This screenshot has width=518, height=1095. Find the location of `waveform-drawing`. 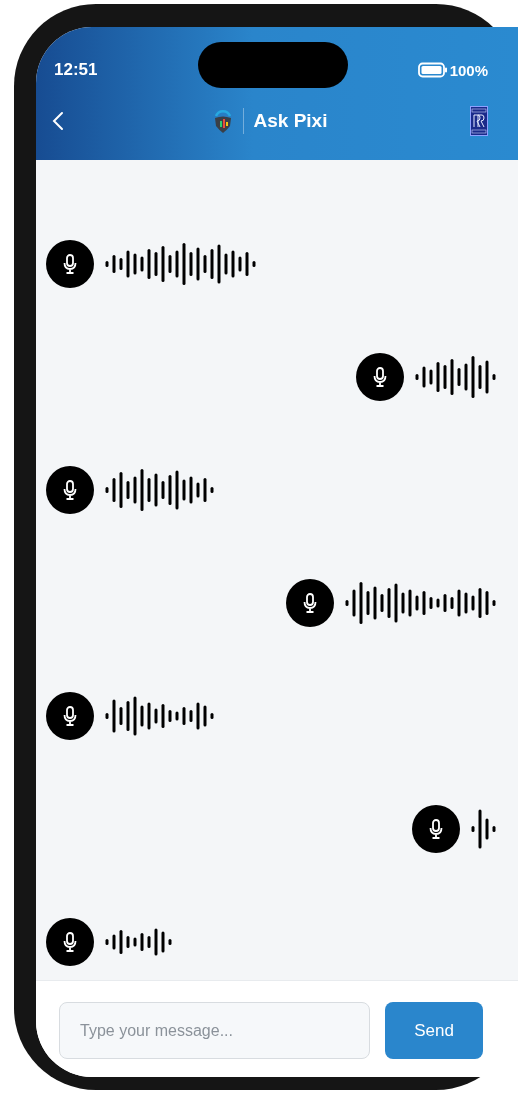

waveform-drawing is located at coordinates (484, 829).